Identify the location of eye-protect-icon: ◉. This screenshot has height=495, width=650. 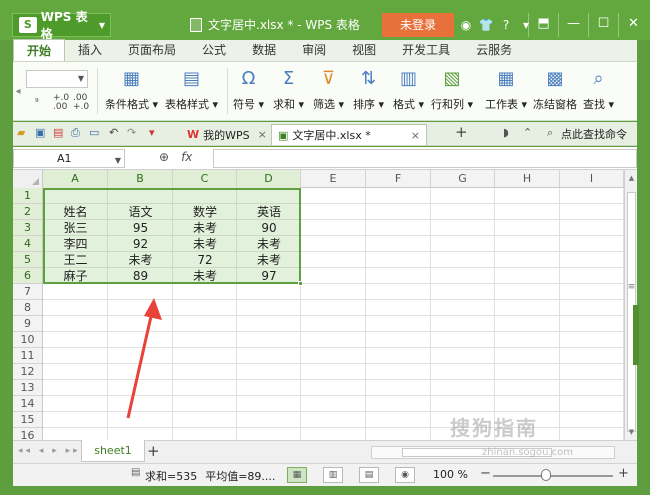
(405, 475).